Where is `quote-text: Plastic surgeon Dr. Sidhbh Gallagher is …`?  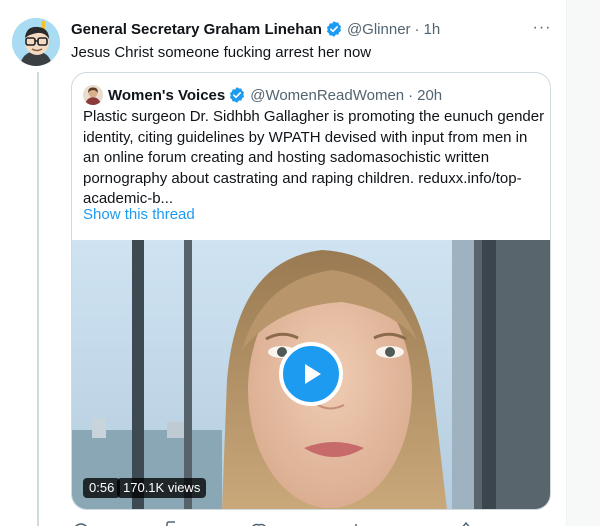 quote-text: Plastic surgeon Dr. Sidhbh Gallagher is … is located at coordinates (314, 157).